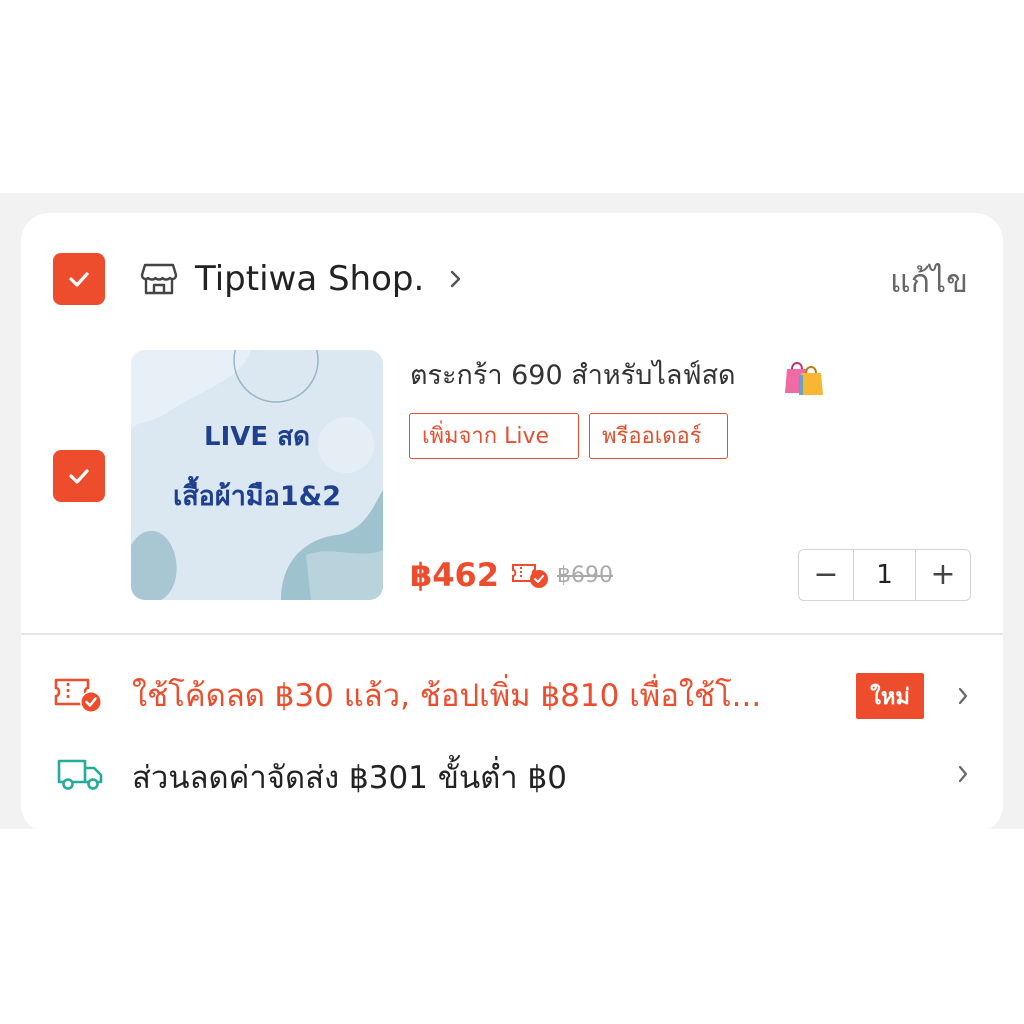  Describe the element at coordinates (890, 696) in the screenshot. I see `new-badge: ใหม่` at that location.